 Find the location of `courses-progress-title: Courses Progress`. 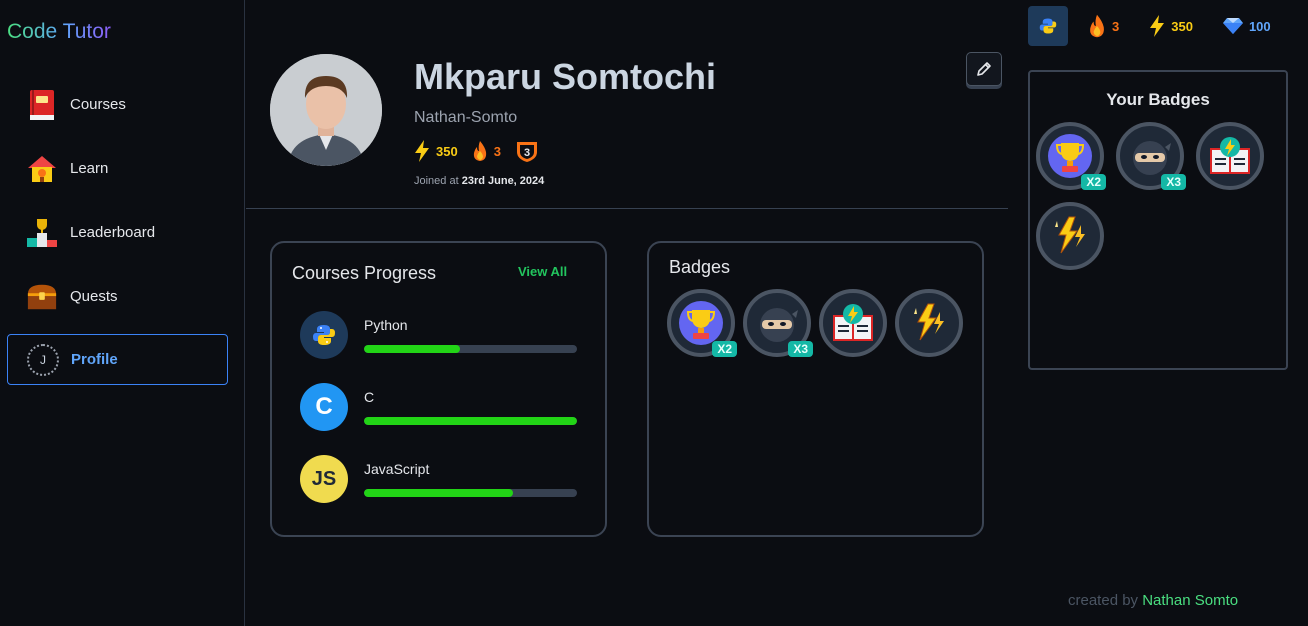

courses-progress-title: Courses Progress is located at coordinates (364, 273).